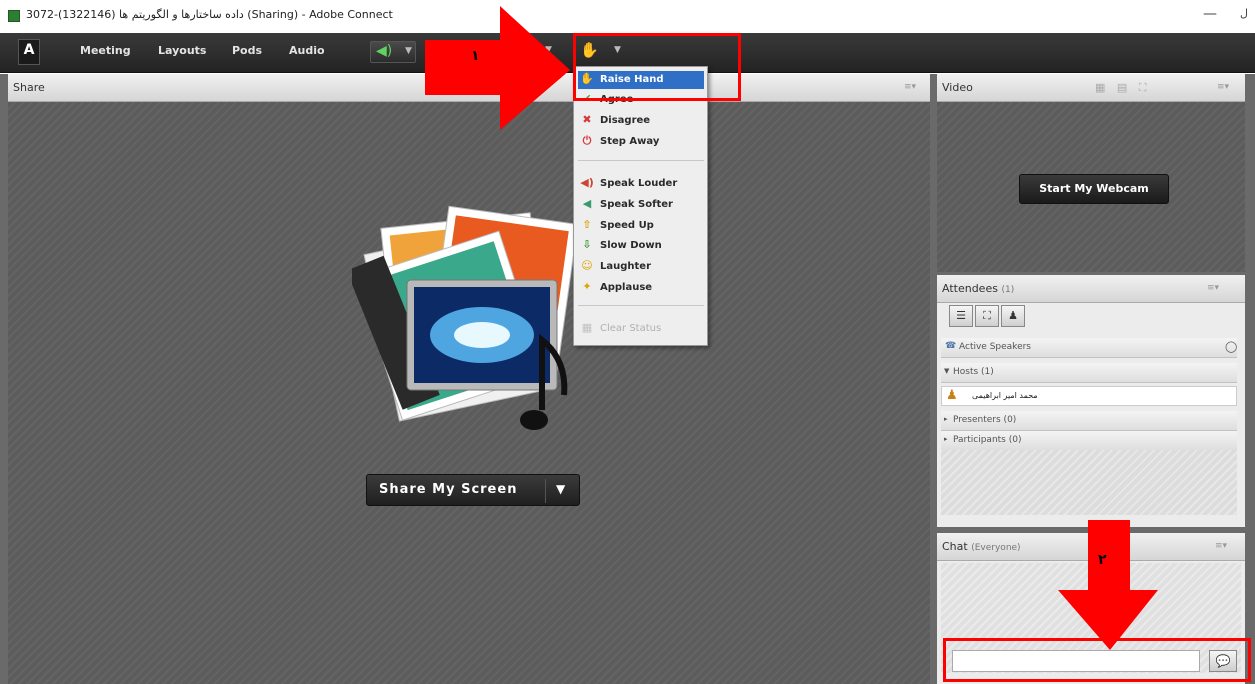  What do you see at coordinates (587, 244) in the screenshot?
I see `slow-down-icon: ⇩` at bounding box center [587, 244].